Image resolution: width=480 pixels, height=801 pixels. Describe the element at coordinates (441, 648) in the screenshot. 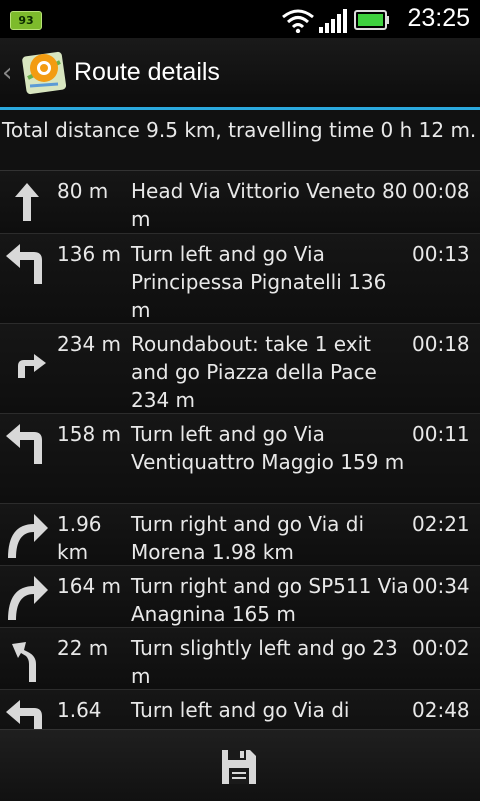

I see `step-time: 00:02` at that location.